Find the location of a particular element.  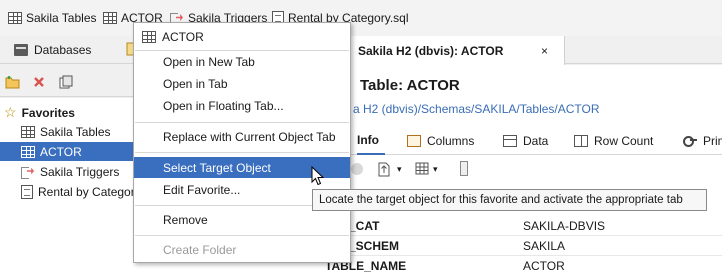

property-name: BLE_SCHEM is located at coordinates (362, 246).